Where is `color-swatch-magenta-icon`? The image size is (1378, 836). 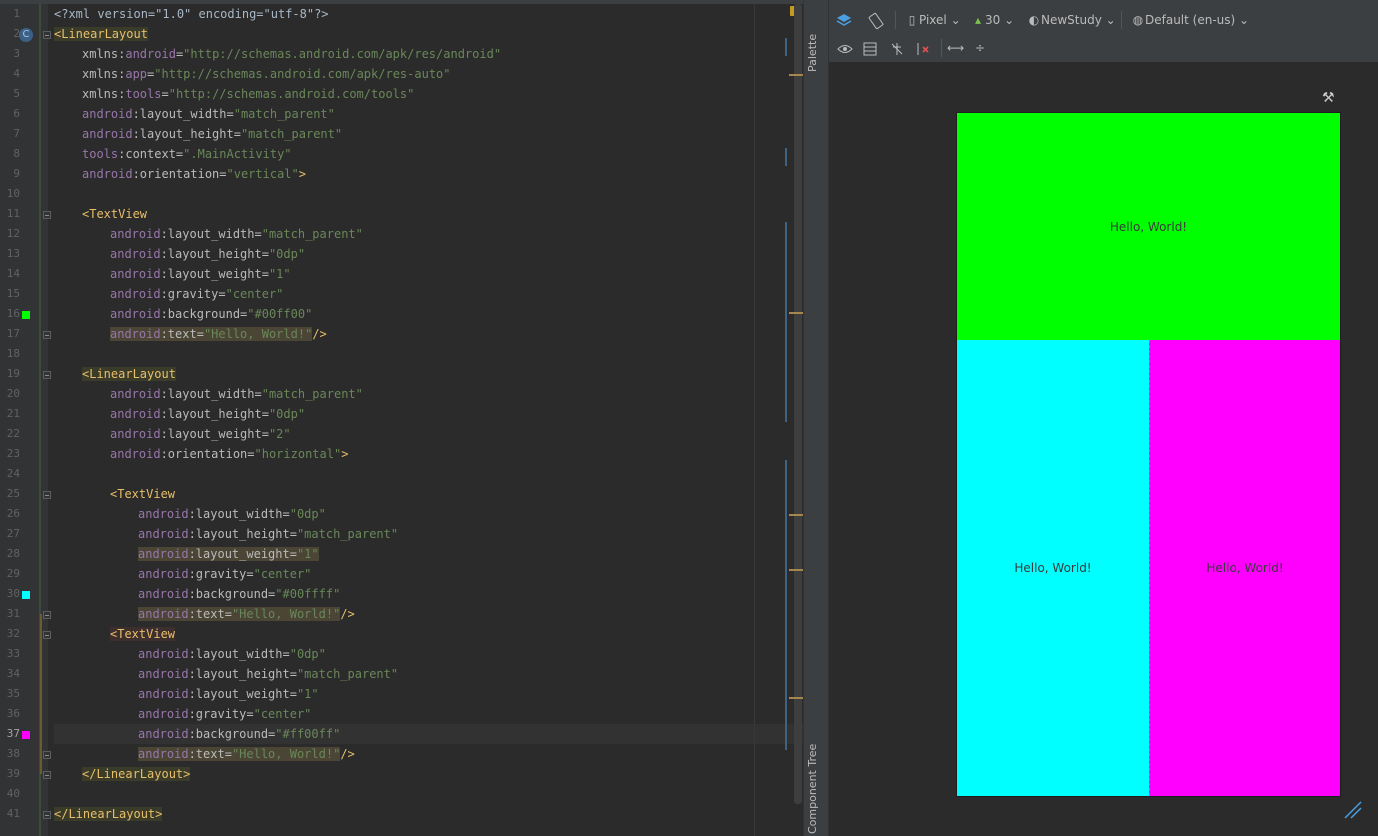 color-swatch-magenta-icon is located at coordinates (26, 735).